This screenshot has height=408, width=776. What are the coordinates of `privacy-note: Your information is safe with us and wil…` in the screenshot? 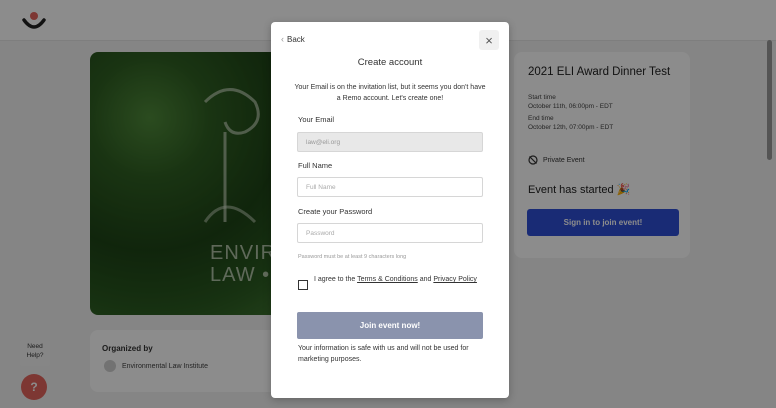 It's located at (383, 354).